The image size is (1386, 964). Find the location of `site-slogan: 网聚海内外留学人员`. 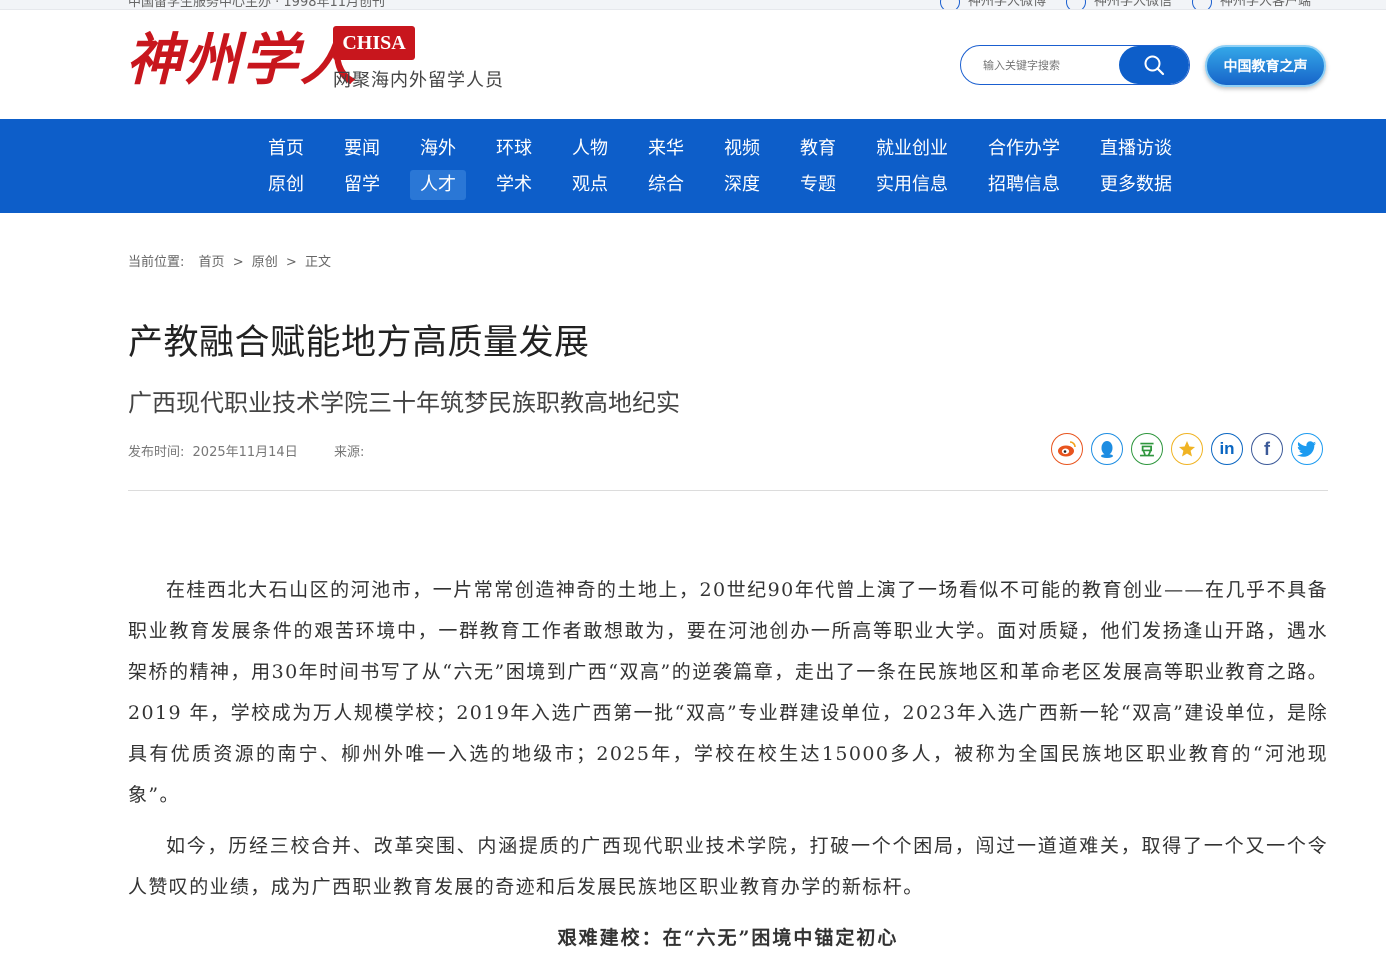

site-slogan: 网聚海内外留学人员 is located at coordinates (418, 80).